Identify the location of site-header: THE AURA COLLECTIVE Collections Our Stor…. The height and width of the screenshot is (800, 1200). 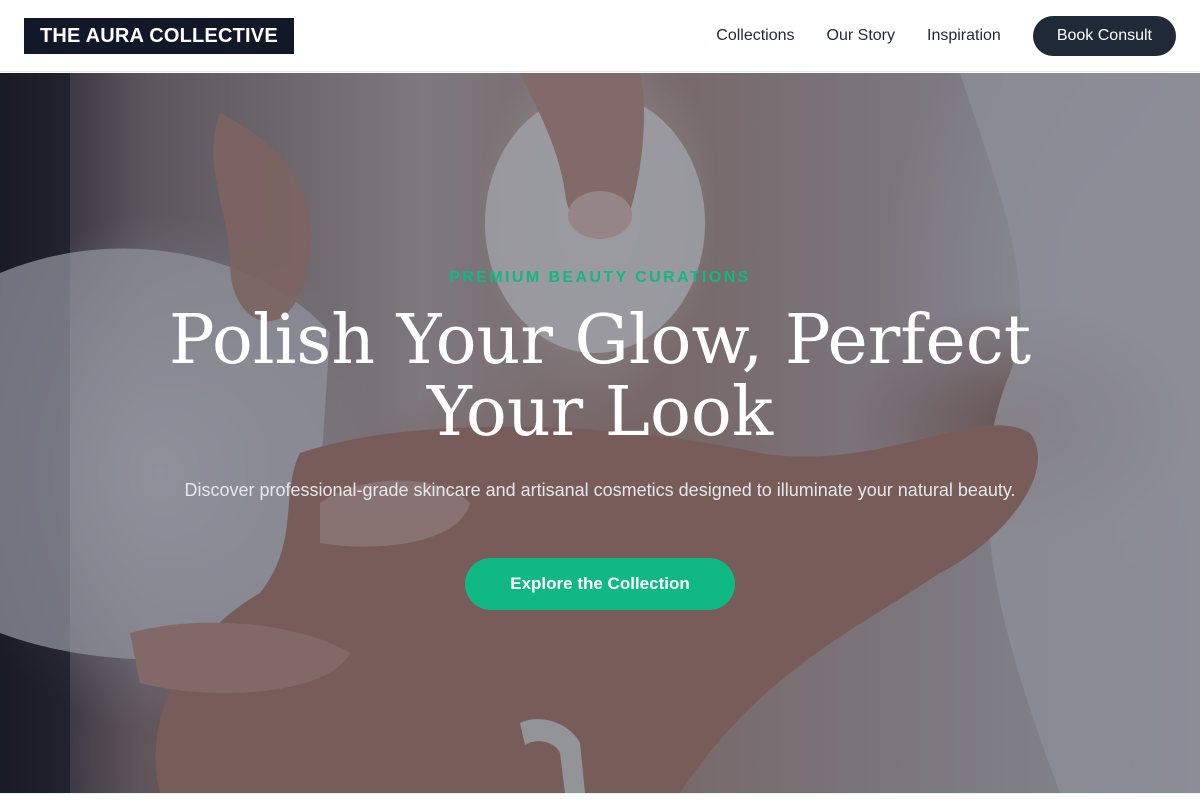
(600, 36).